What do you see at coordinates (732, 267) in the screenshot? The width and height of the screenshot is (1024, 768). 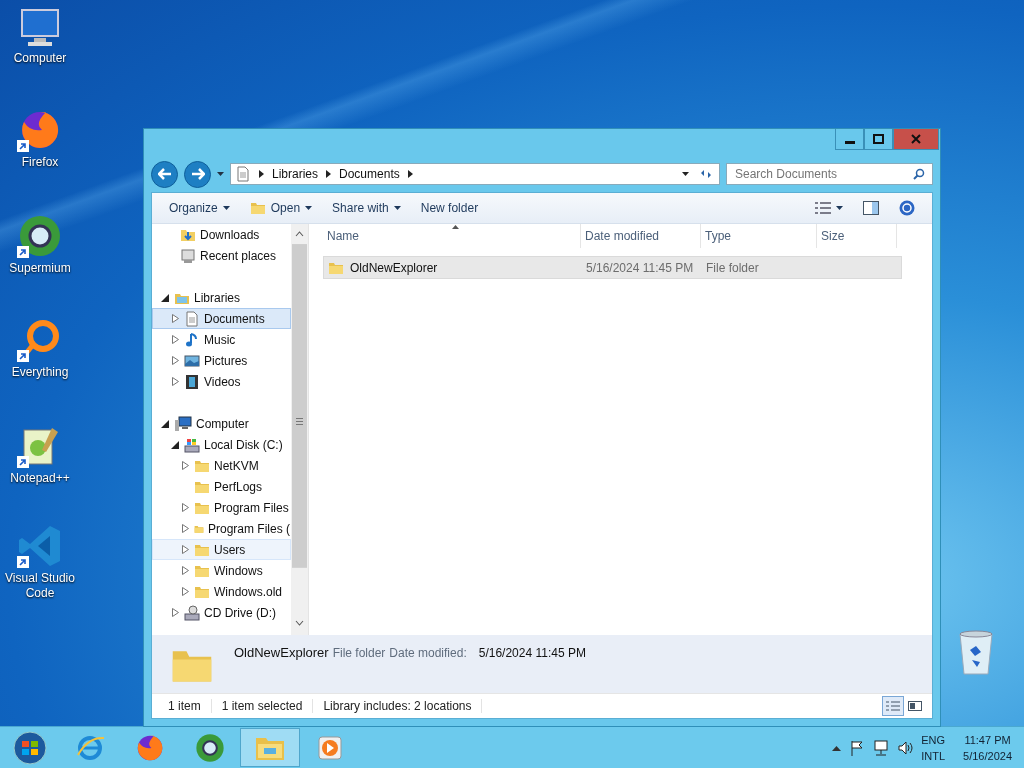 I see `type-cell-text: File folder` at bounding box center [732, 267].